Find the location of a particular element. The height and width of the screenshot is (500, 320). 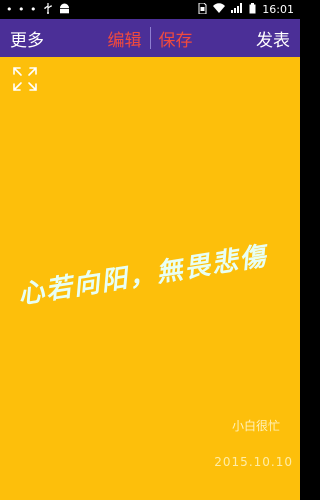

fullscreen-button is located at coordinates (25, 79).